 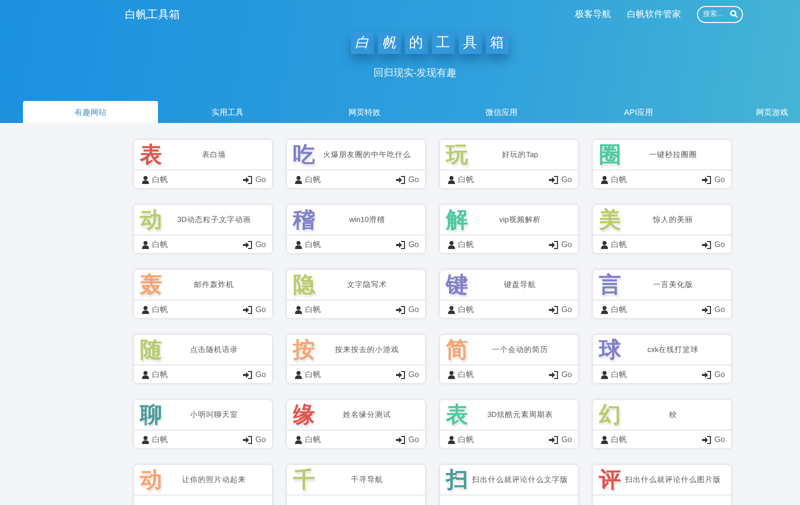 What do you see at coordinates (470, 43) in the screenshot?
I see `banner-title-char: 具` at bounding box center [470, 43].